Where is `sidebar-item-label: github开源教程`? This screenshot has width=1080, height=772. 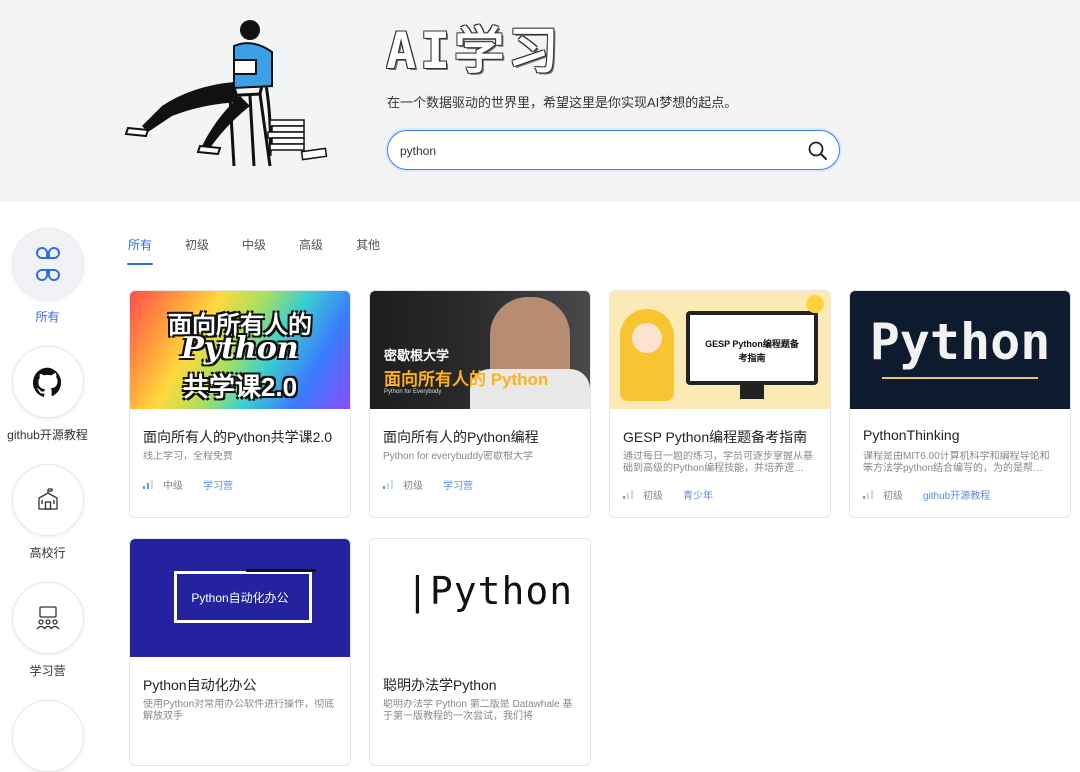
sidebar-item-label: github开源教程 is located at coordinates (47, 435).